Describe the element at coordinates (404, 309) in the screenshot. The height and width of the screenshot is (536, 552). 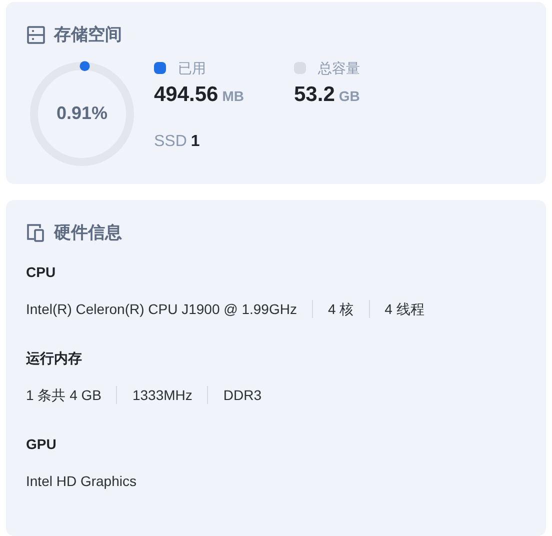
I see `spec-value: 4 线程` at that location.